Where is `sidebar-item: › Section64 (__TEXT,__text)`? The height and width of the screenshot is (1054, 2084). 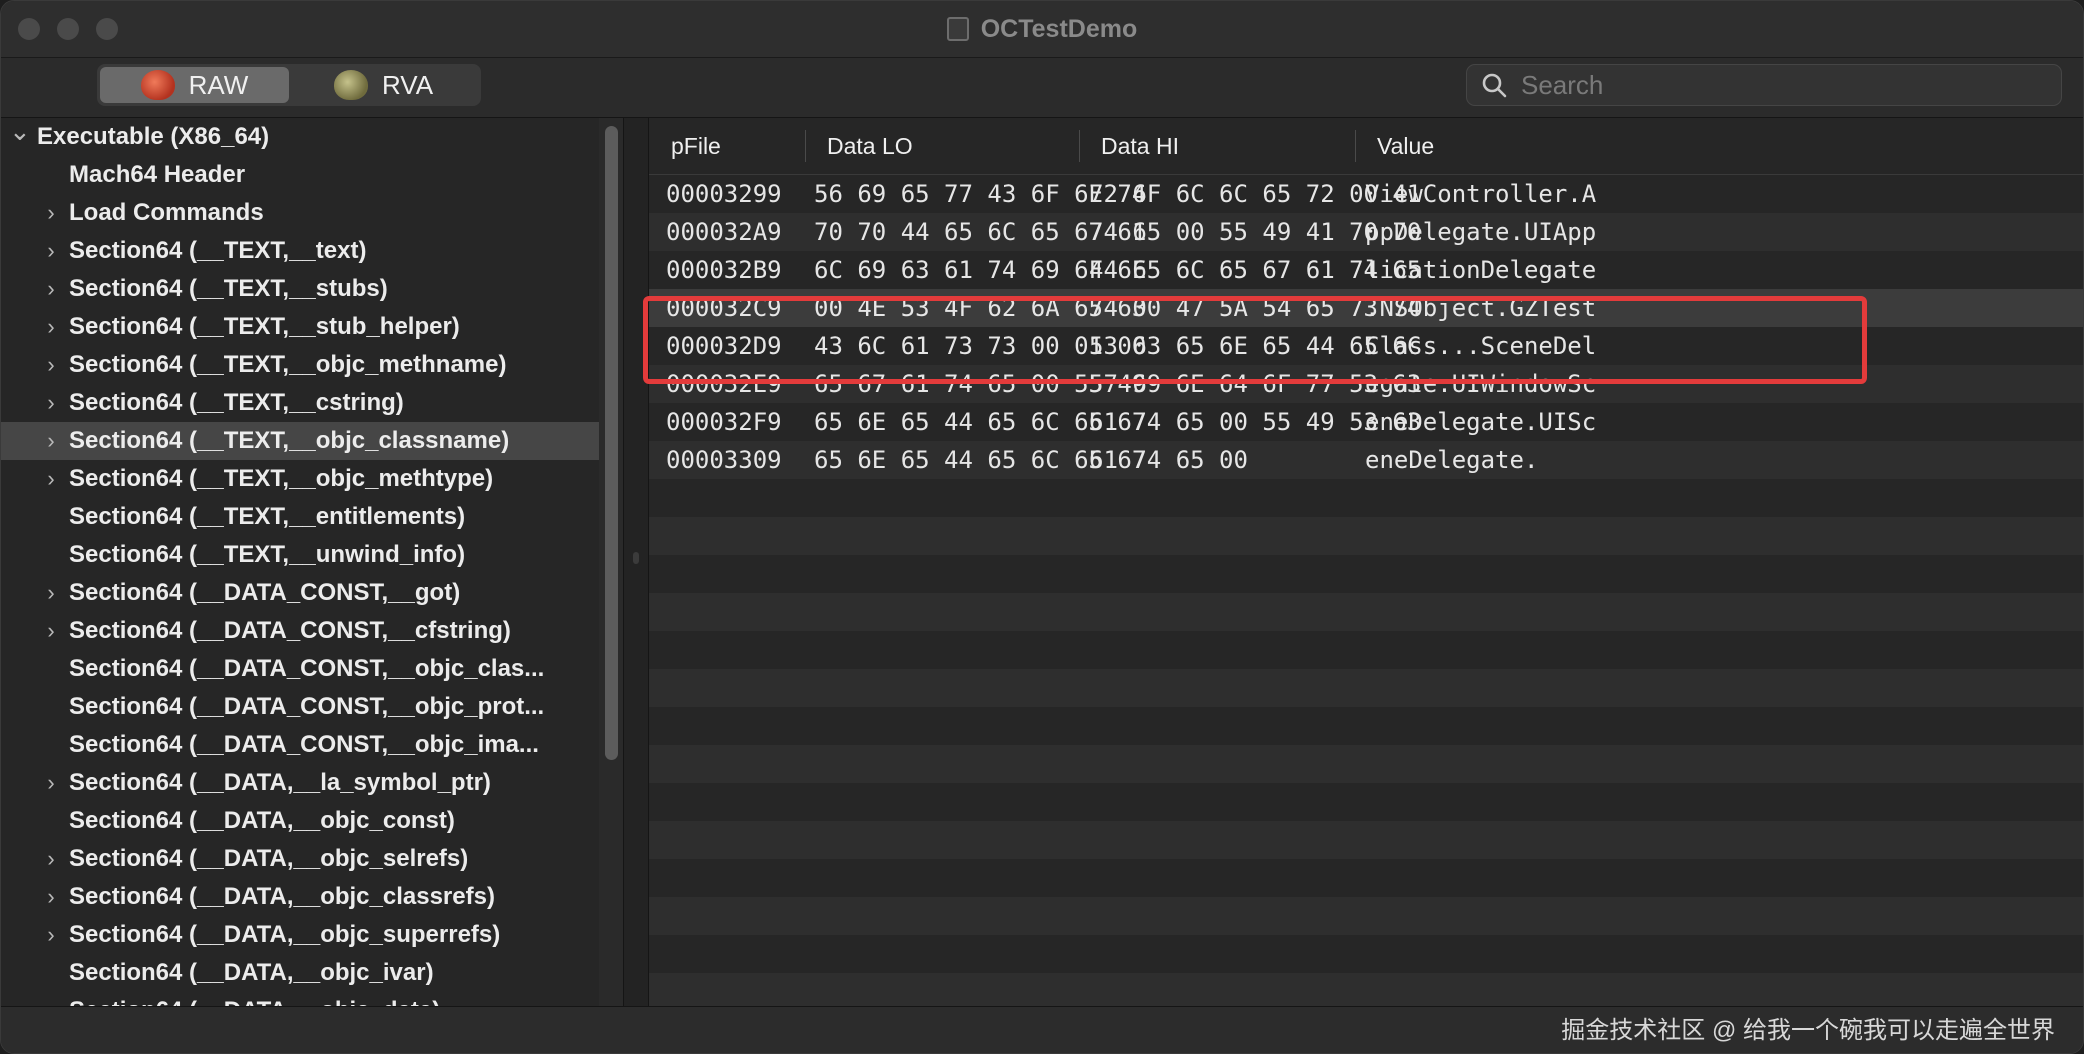 sidebar-item: › Section64 (__TEXT,__text) is located at coordinates (300, 251).